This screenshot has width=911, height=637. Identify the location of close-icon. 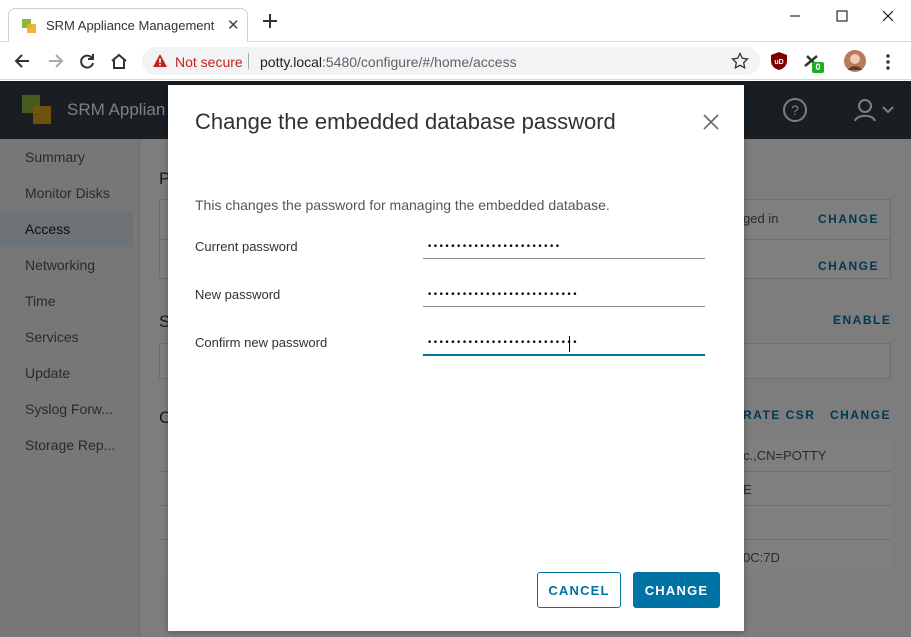
(711, 122).